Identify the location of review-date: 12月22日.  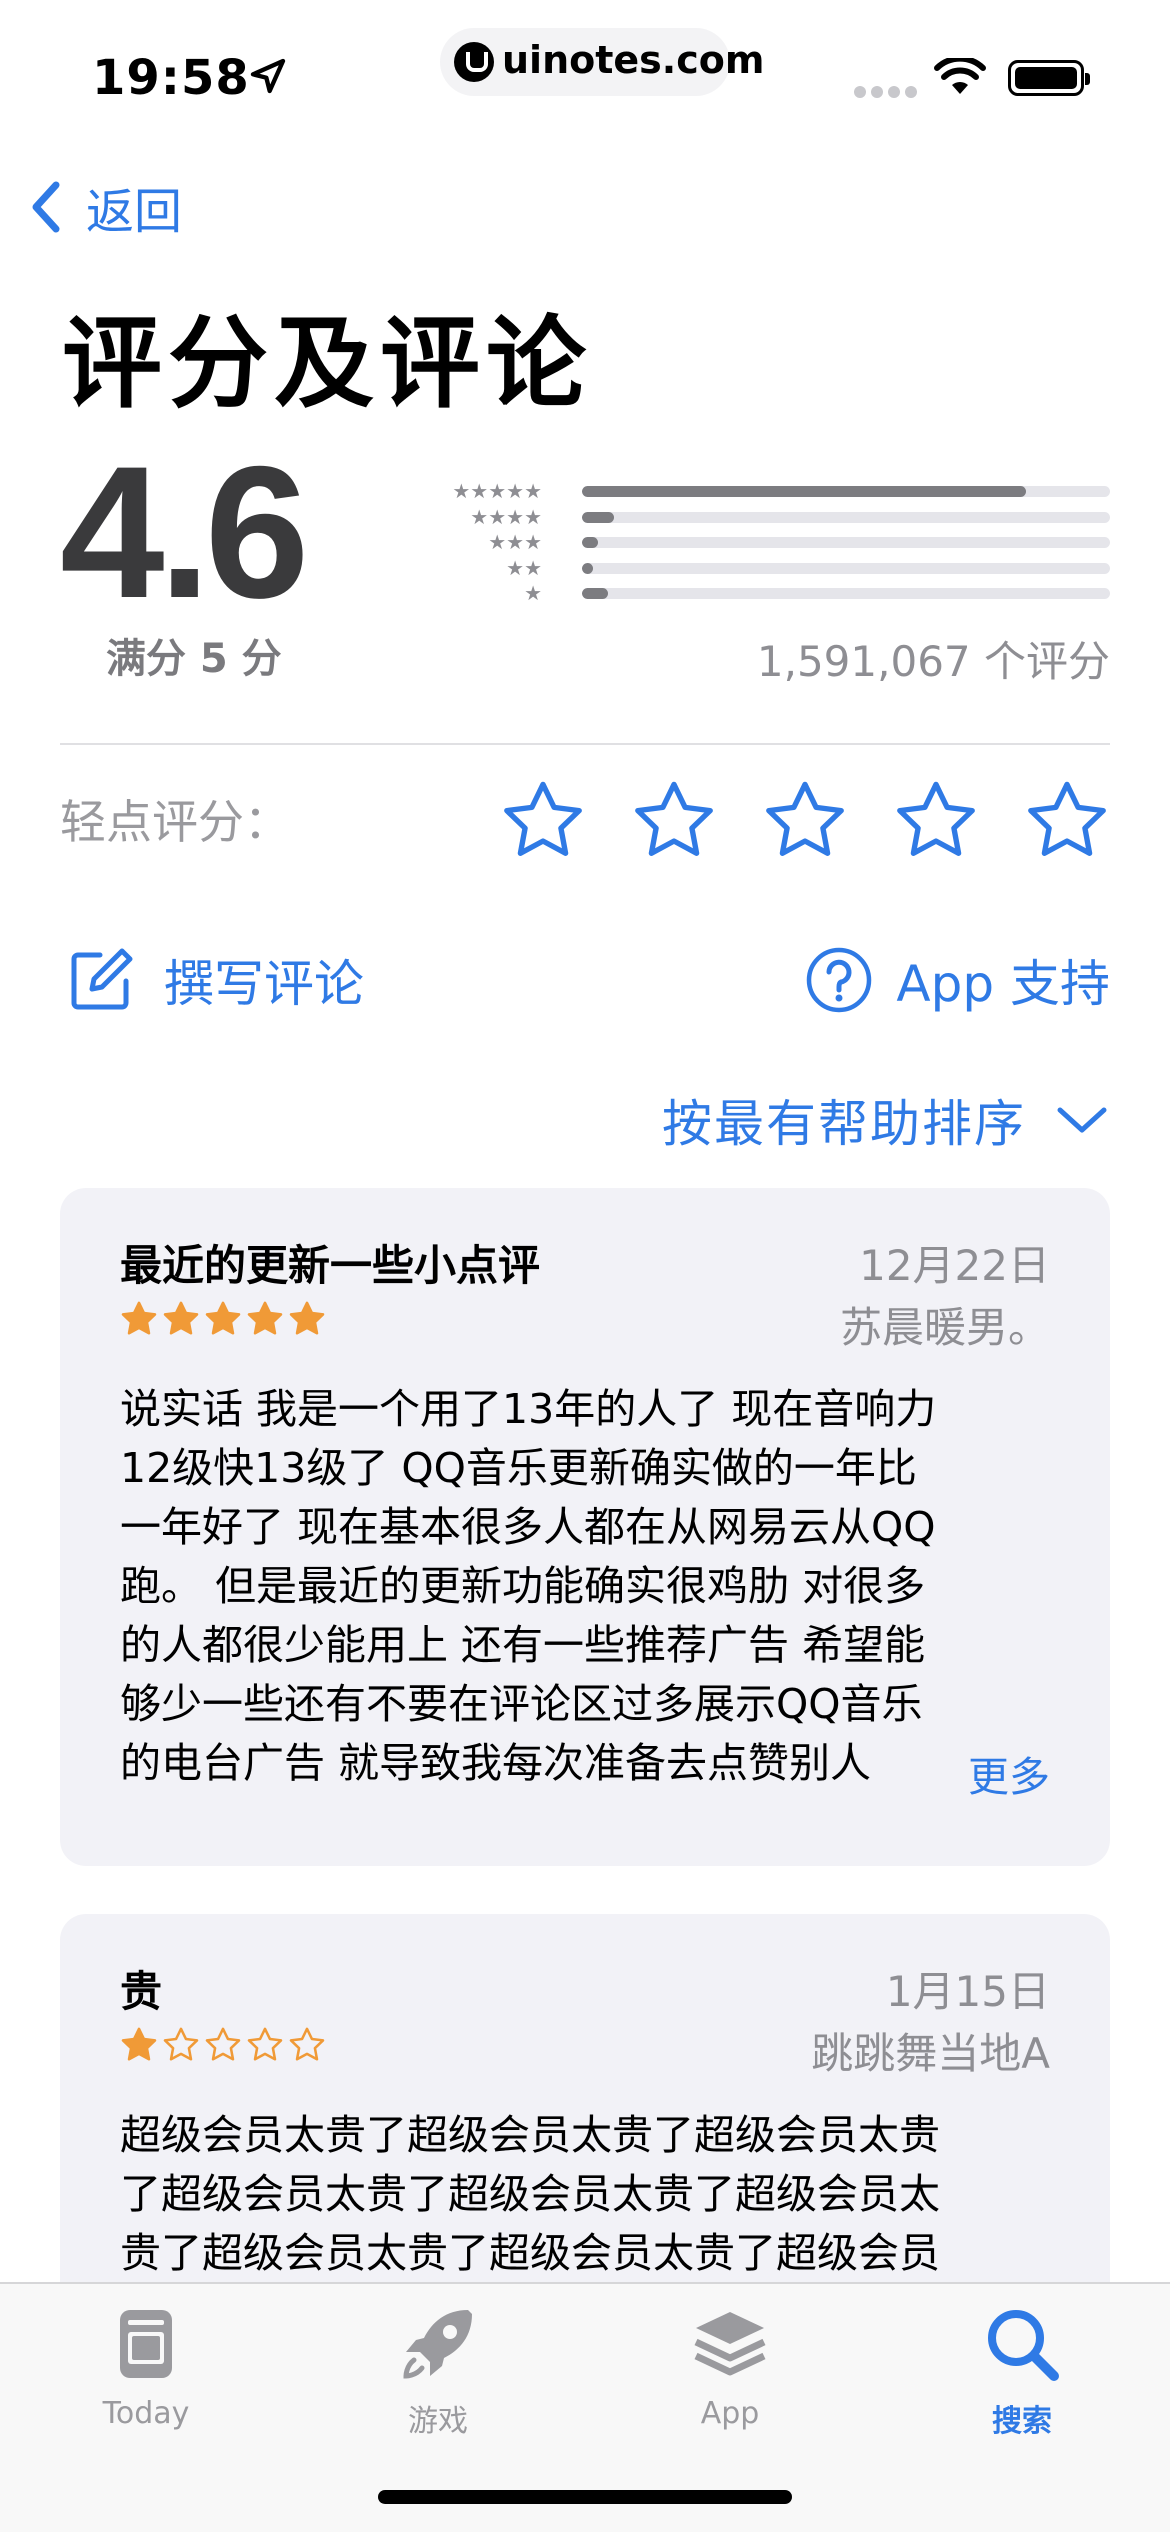
(954, 1265).